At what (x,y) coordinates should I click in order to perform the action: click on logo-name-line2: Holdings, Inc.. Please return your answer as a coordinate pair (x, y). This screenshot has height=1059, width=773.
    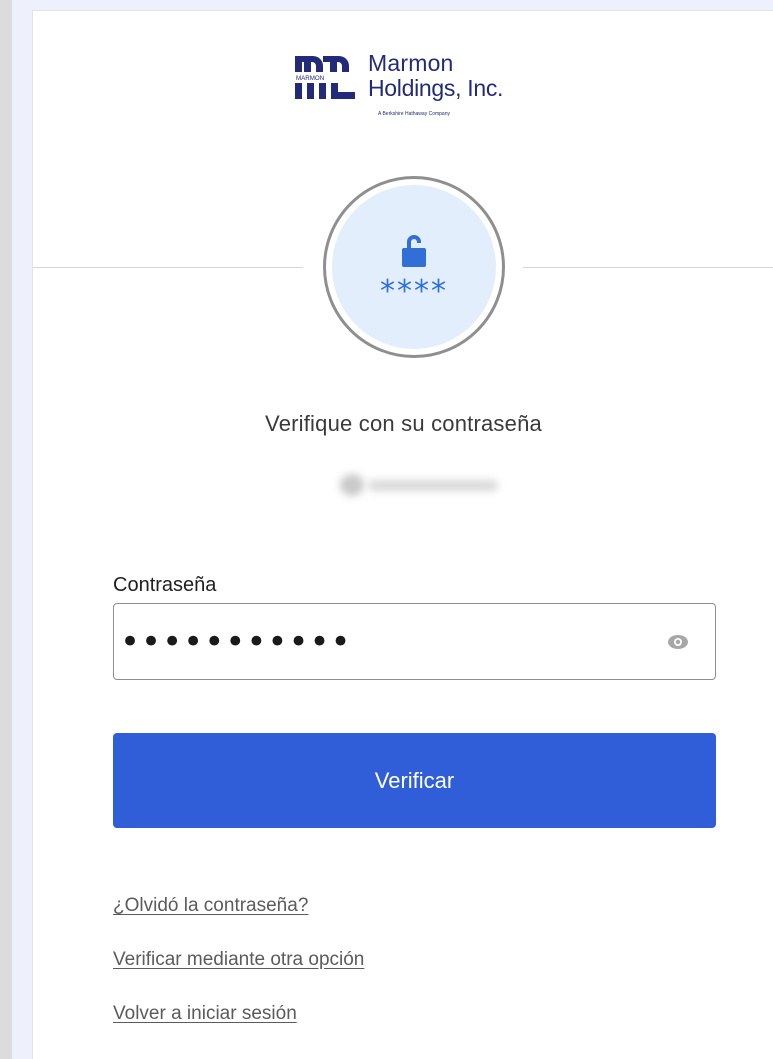
    Looking at the image, I should click on (436, 88).